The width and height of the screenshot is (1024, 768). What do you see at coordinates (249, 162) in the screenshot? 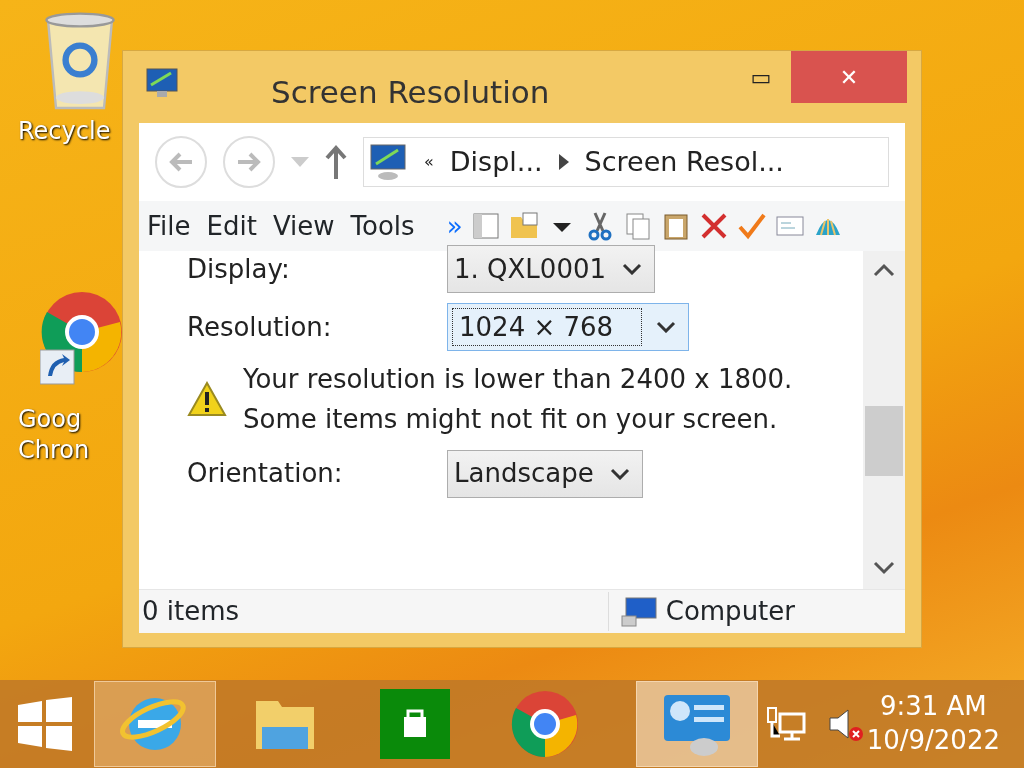
I see `forward-arrow-icon` at bounding box center [249, 162].